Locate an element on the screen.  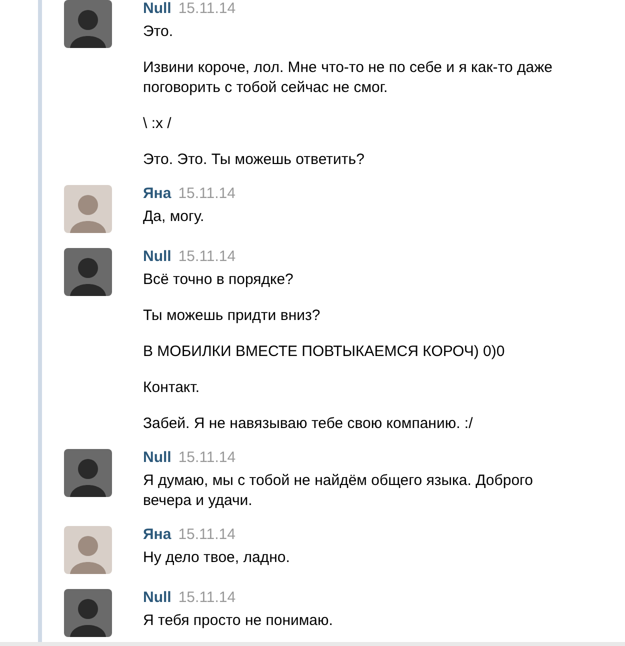
message-text: Я тебя просто не понимаю. is located at coordinates (238, 621).